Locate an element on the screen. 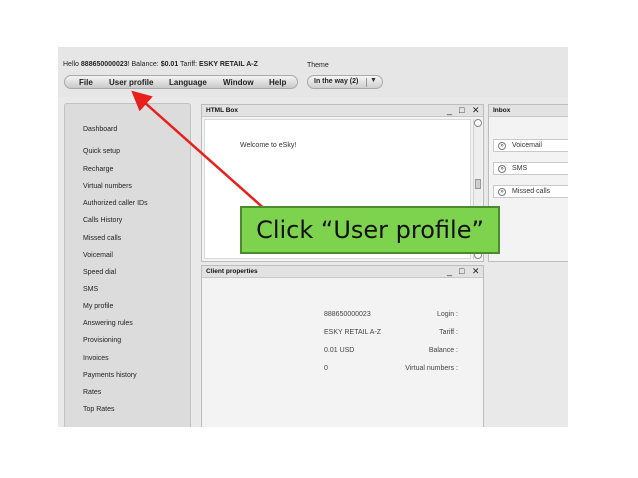 The height and width of the screenshot is (478, 638). callout-text: Click “User profile” is located at coordinates (370, 230).